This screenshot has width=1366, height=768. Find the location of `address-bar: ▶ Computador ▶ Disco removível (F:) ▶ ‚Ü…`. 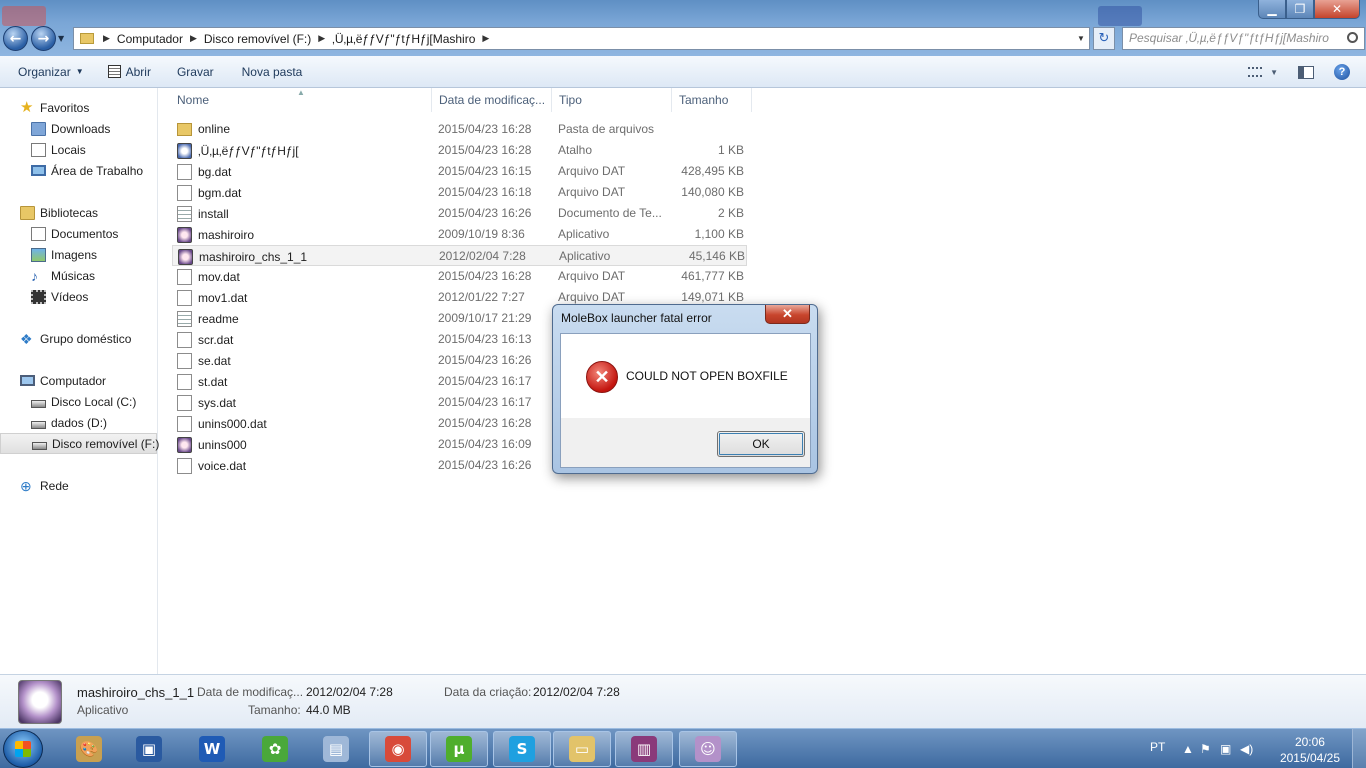

address-bar: ▶ Computador ▶ Disco removível (F:) ▶ ‚Ü… is located at coordinates (581, 38).